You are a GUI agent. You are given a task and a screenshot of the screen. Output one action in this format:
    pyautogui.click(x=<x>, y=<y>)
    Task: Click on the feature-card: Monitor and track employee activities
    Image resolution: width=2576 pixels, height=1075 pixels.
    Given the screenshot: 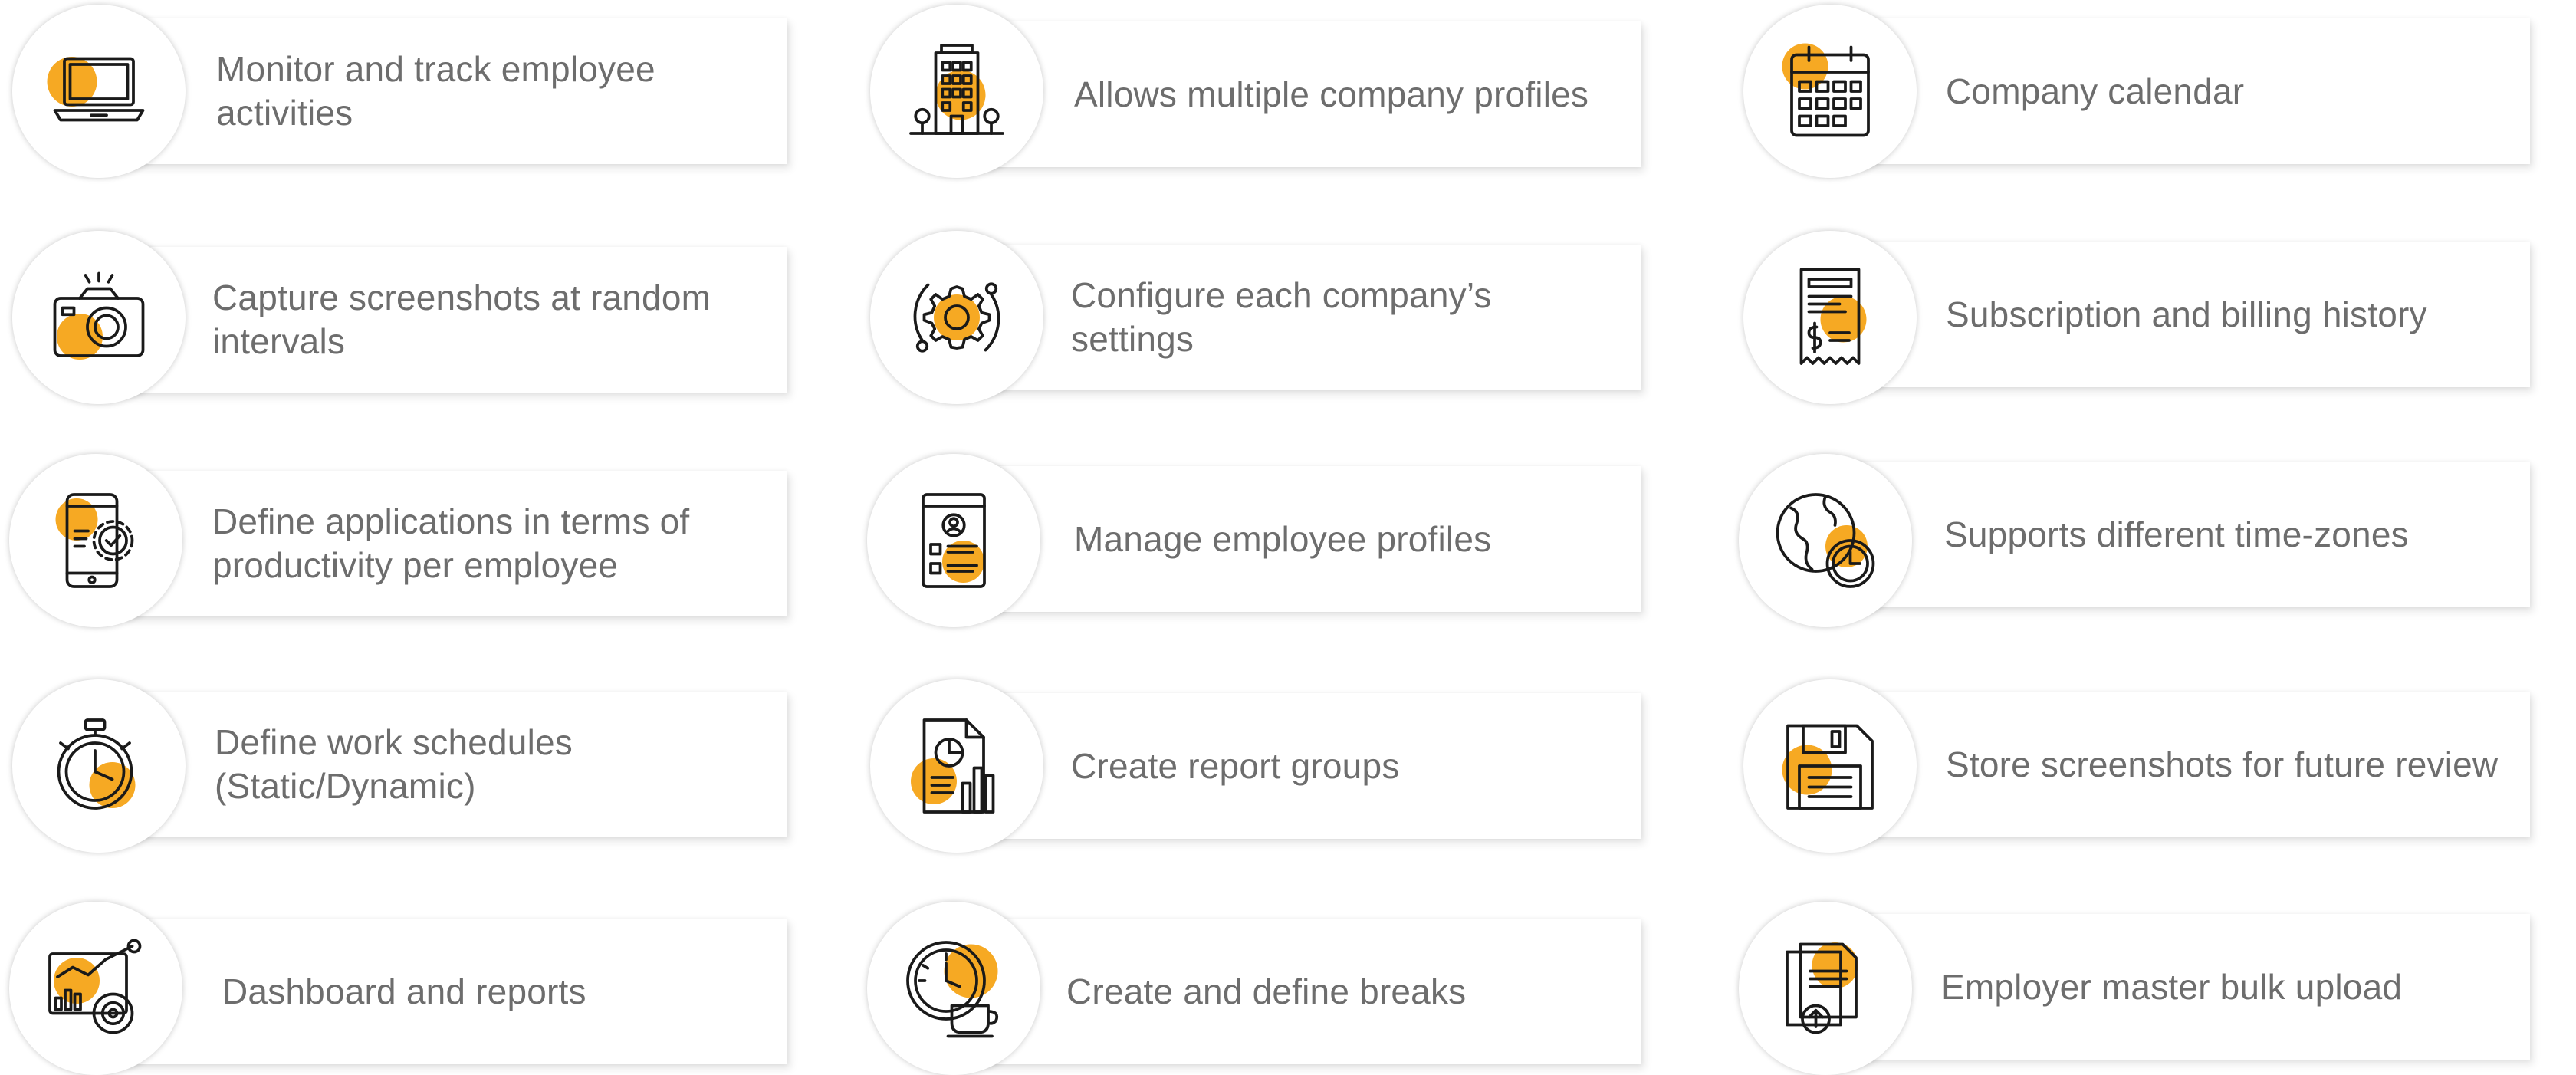 What is the action you would take?
    pyautogui.click(x=456, y=91)
    